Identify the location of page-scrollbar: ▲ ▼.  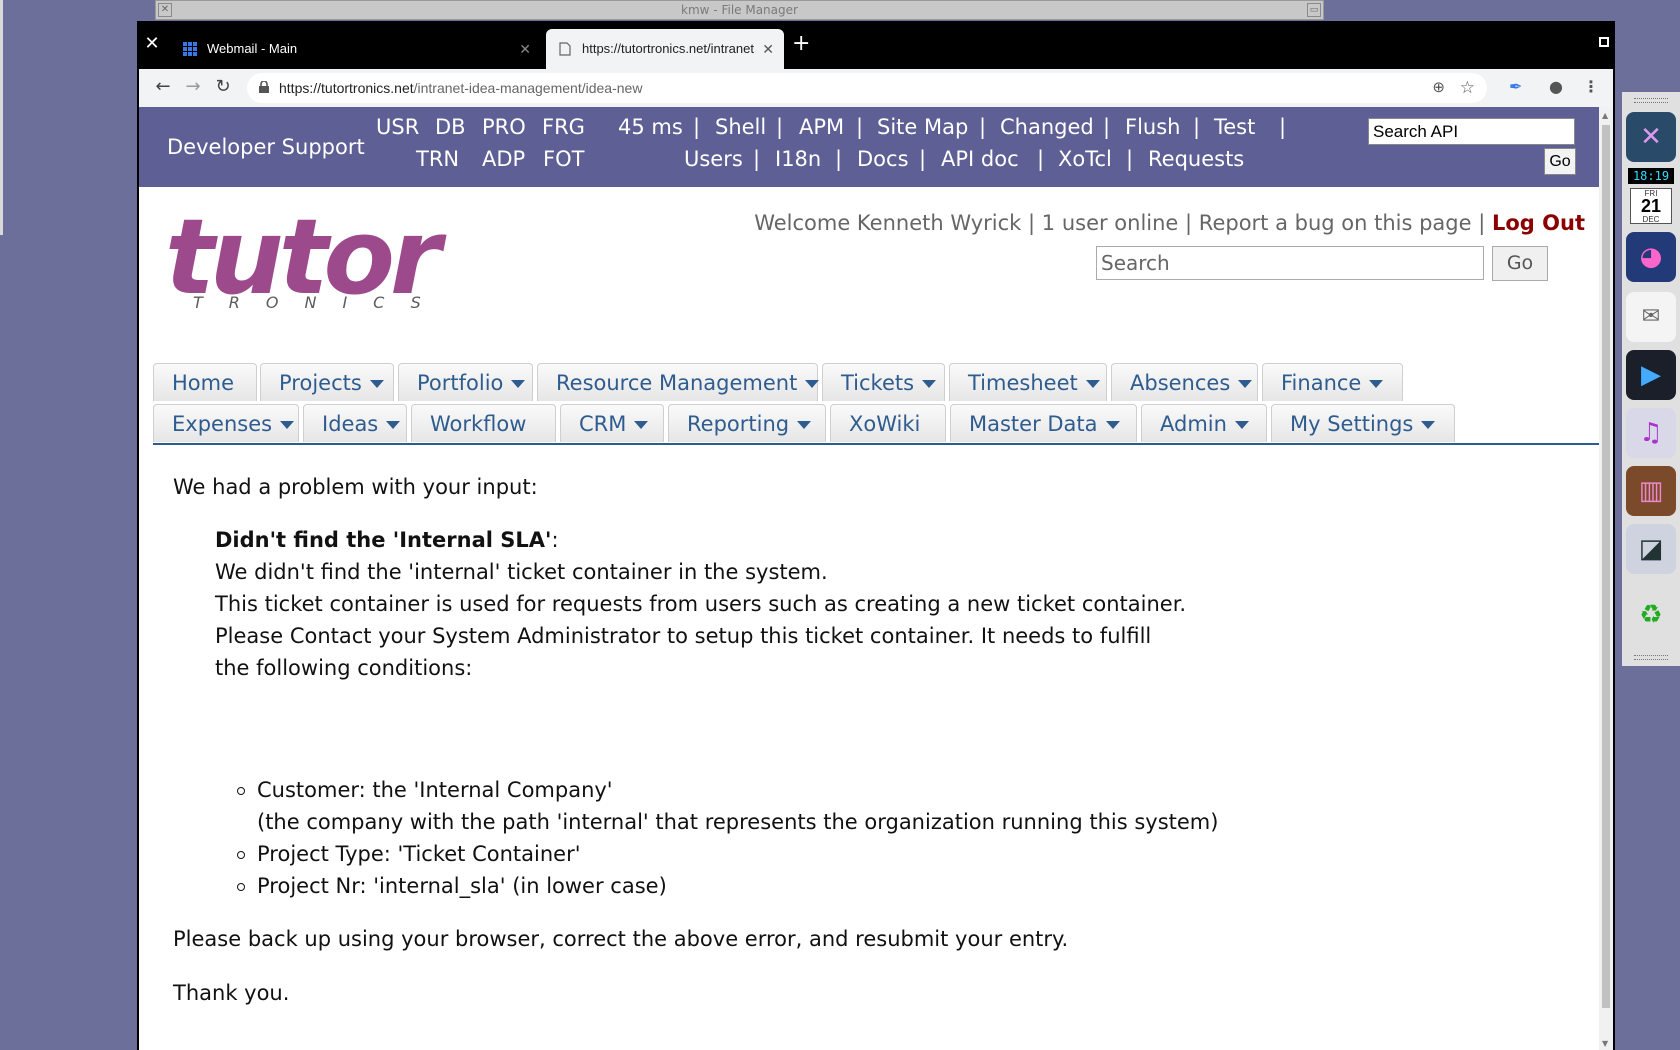
(1606, 578).